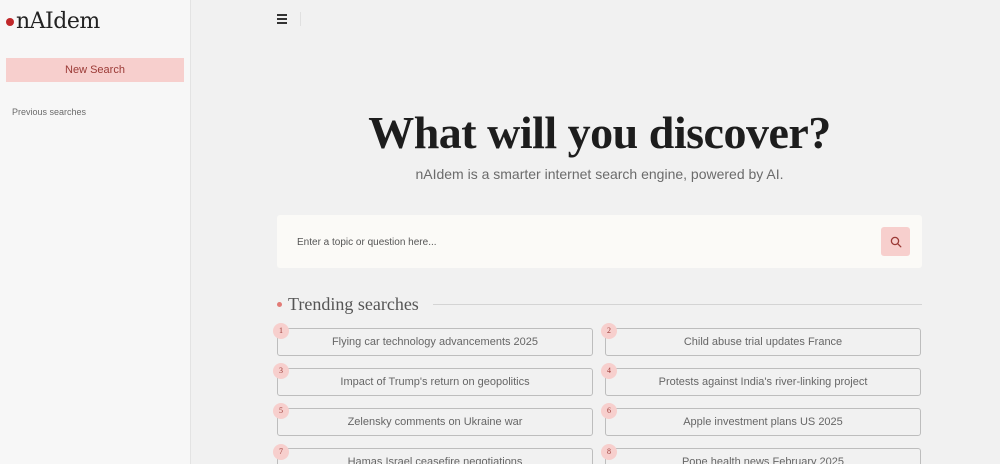 This screenshot has width=1000, height=464. I want to click on search-button, so click(895, 241).